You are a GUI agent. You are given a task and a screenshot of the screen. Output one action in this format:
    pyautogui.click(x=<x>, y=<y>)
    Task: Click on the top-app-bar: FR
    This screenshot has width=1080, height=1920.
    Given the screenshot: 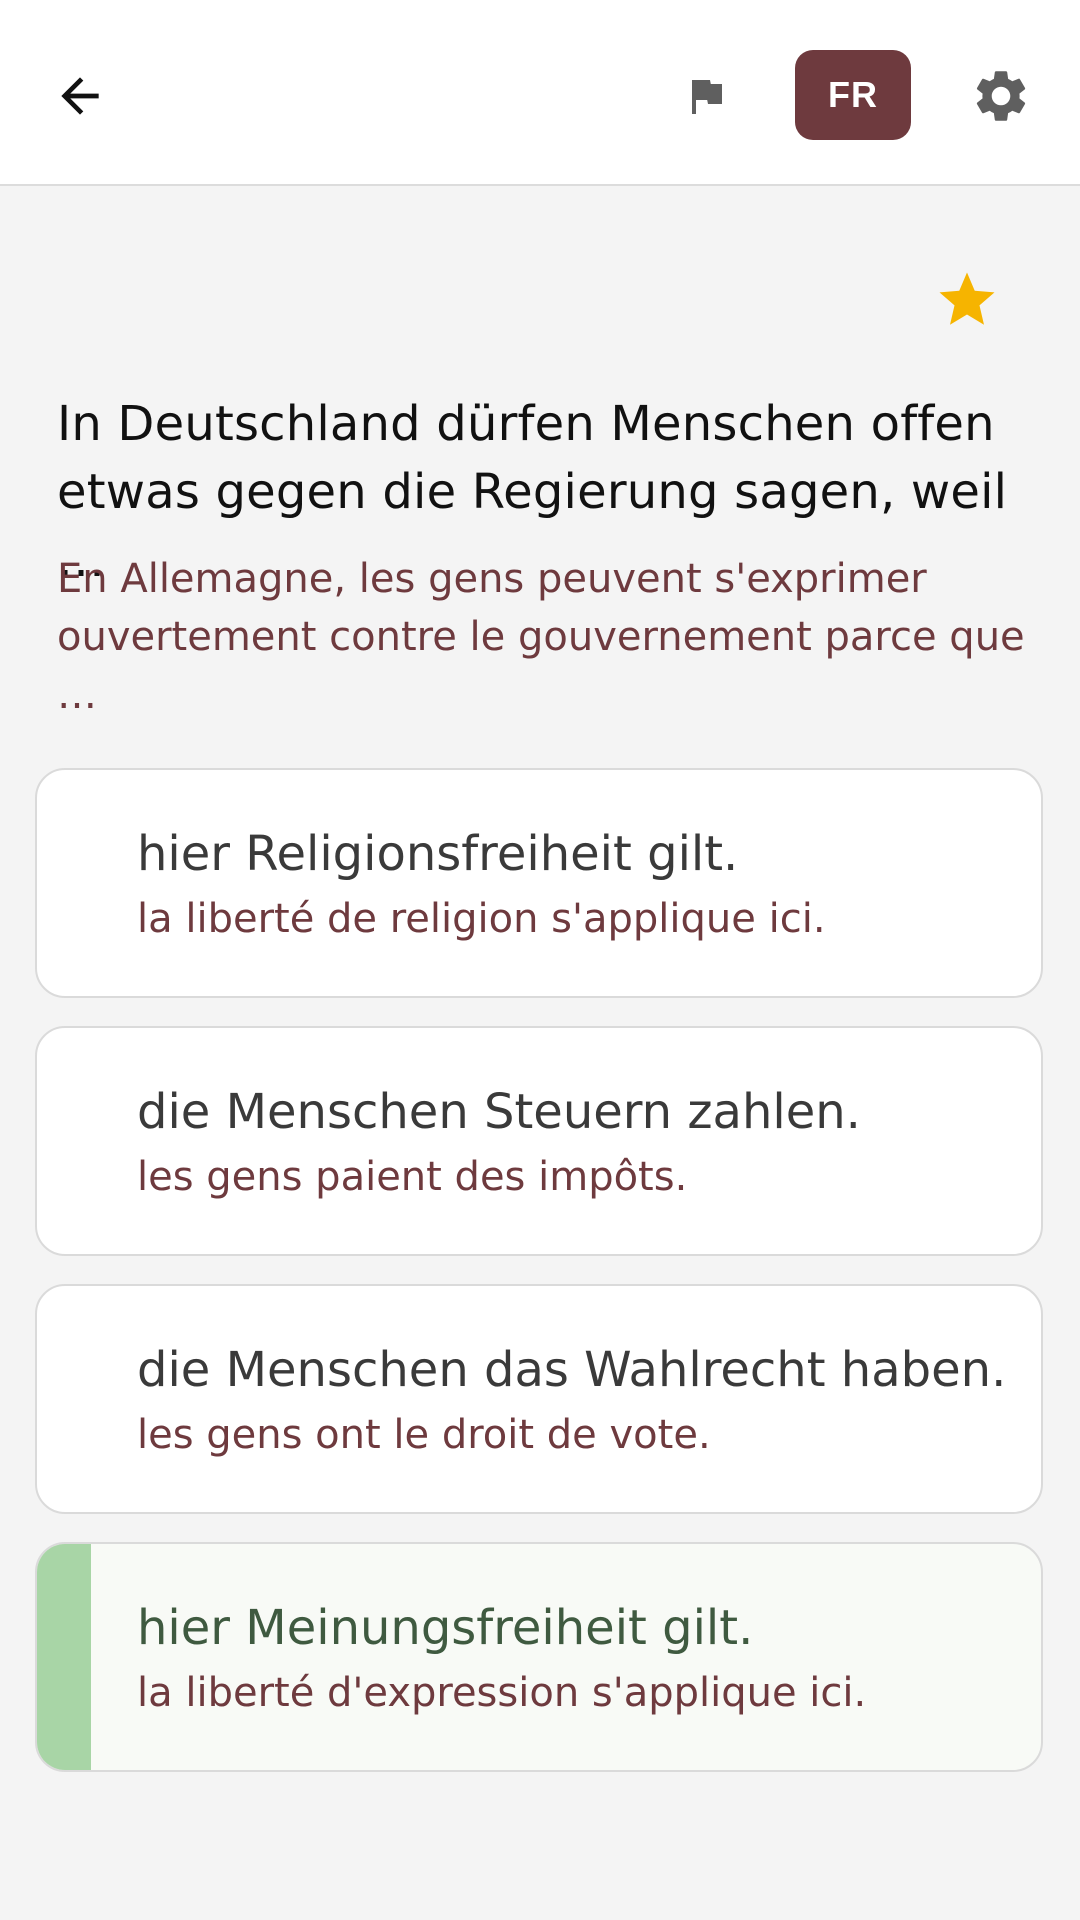 What is the action you would take?
    pyautogui.click(x=540, y=93)
    